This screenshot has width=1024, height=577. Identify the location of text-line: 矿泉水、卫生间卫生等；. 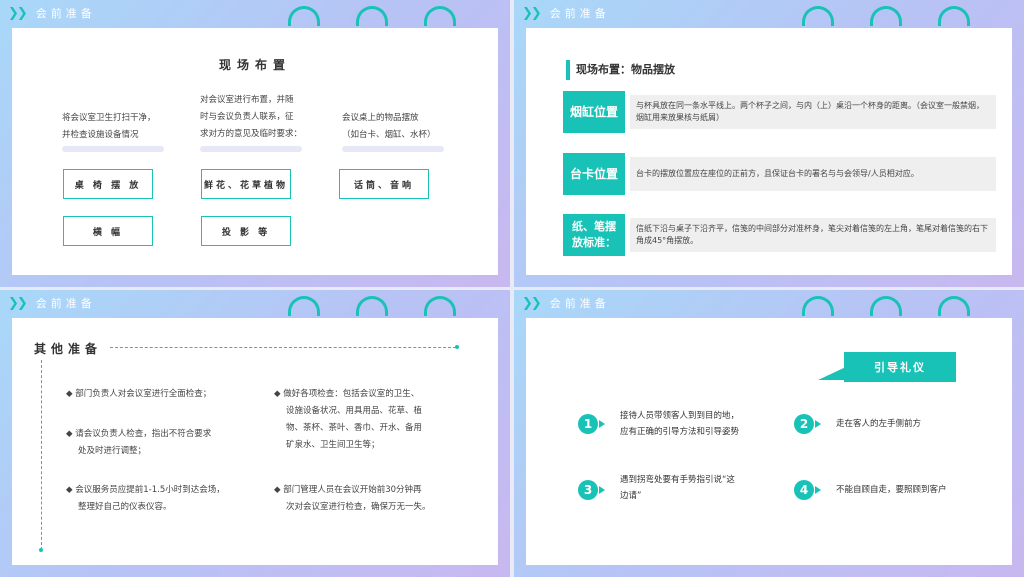
(333, 445).